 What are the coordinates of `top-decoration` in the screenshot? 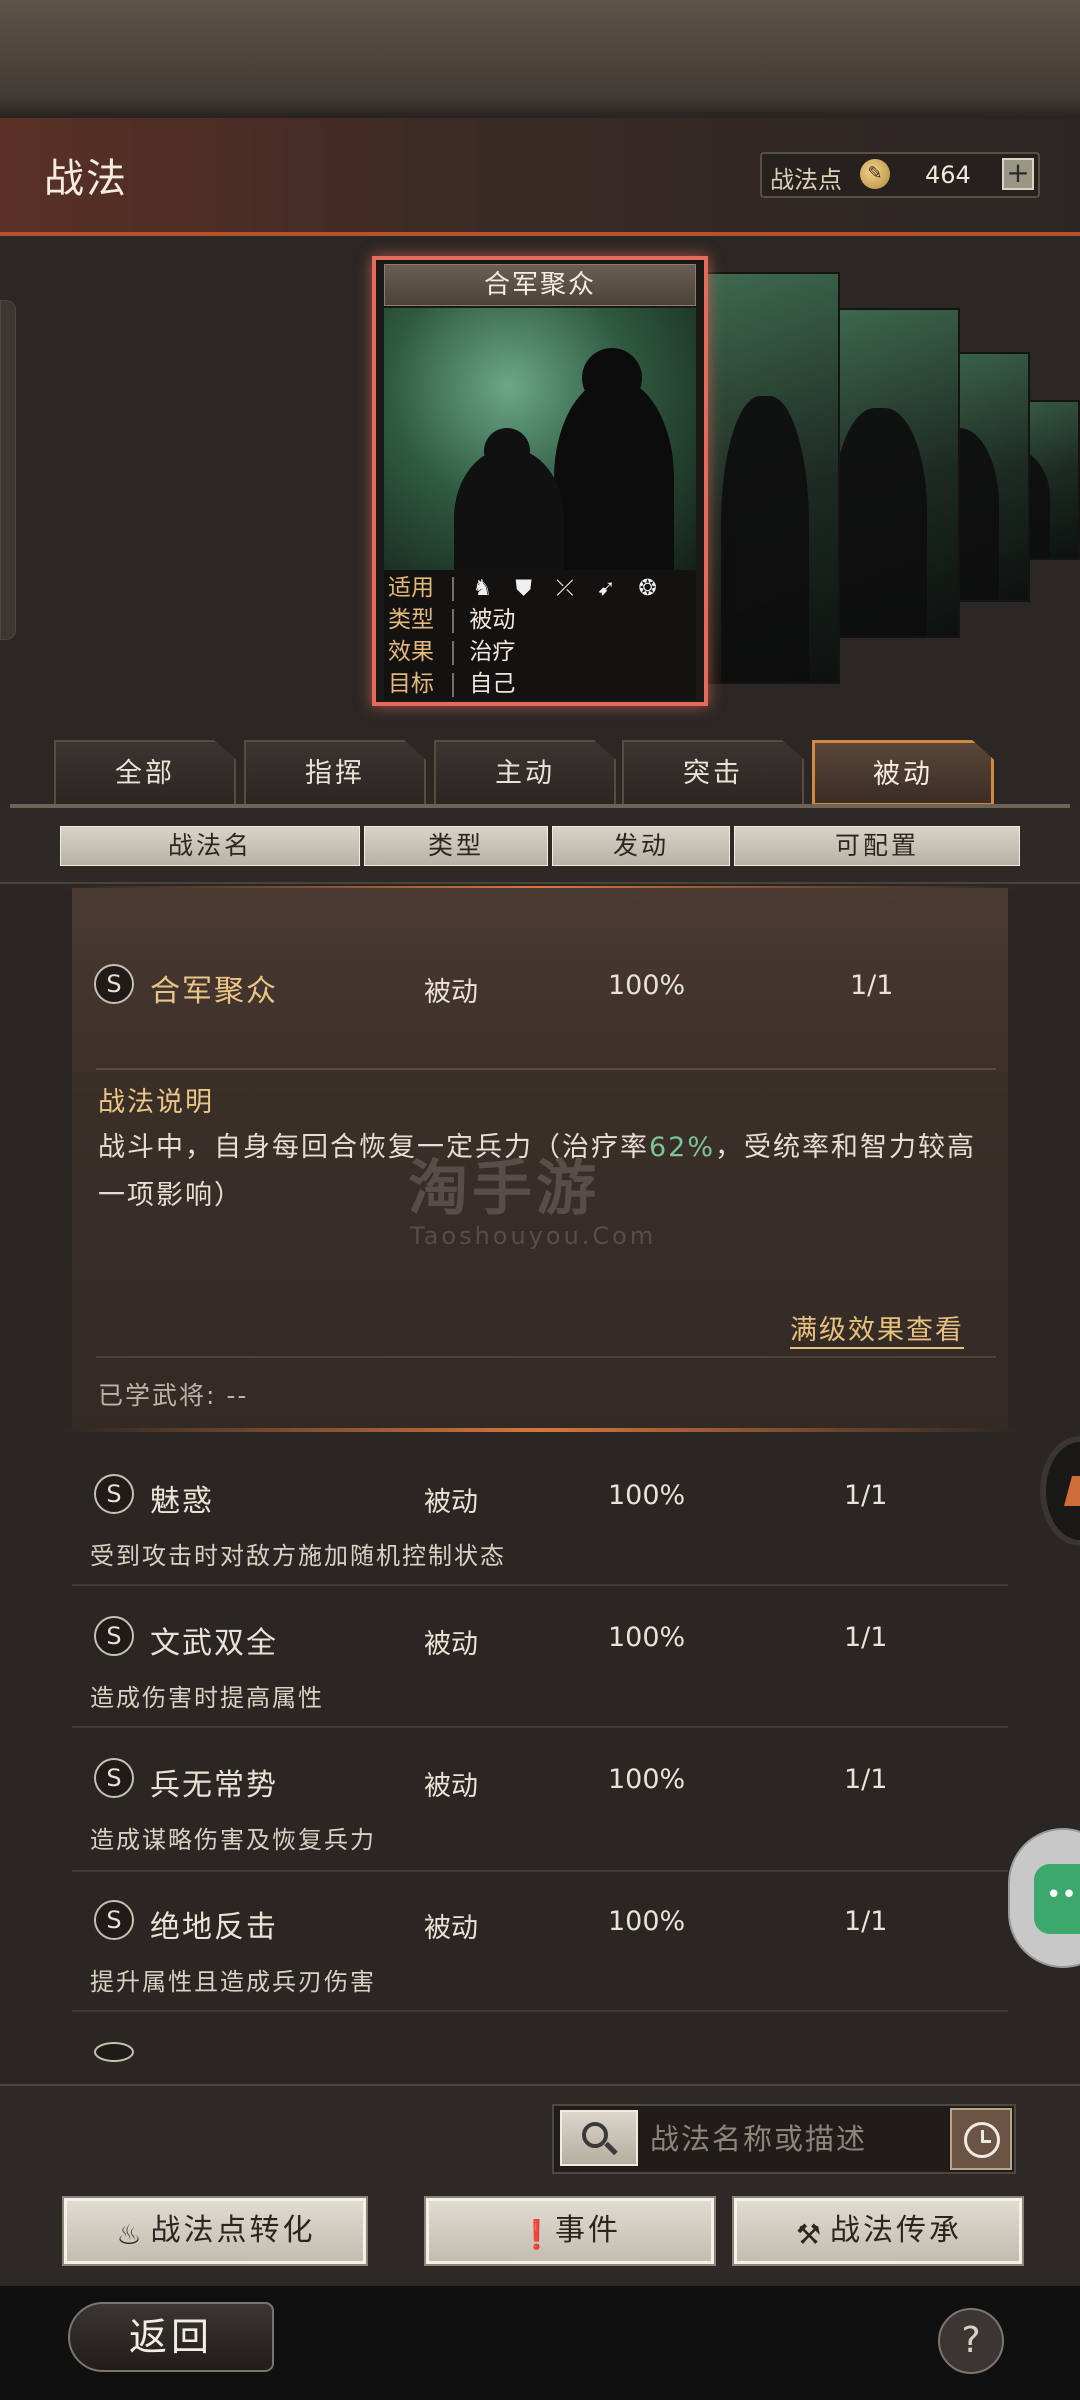 It's located at (540, 59).